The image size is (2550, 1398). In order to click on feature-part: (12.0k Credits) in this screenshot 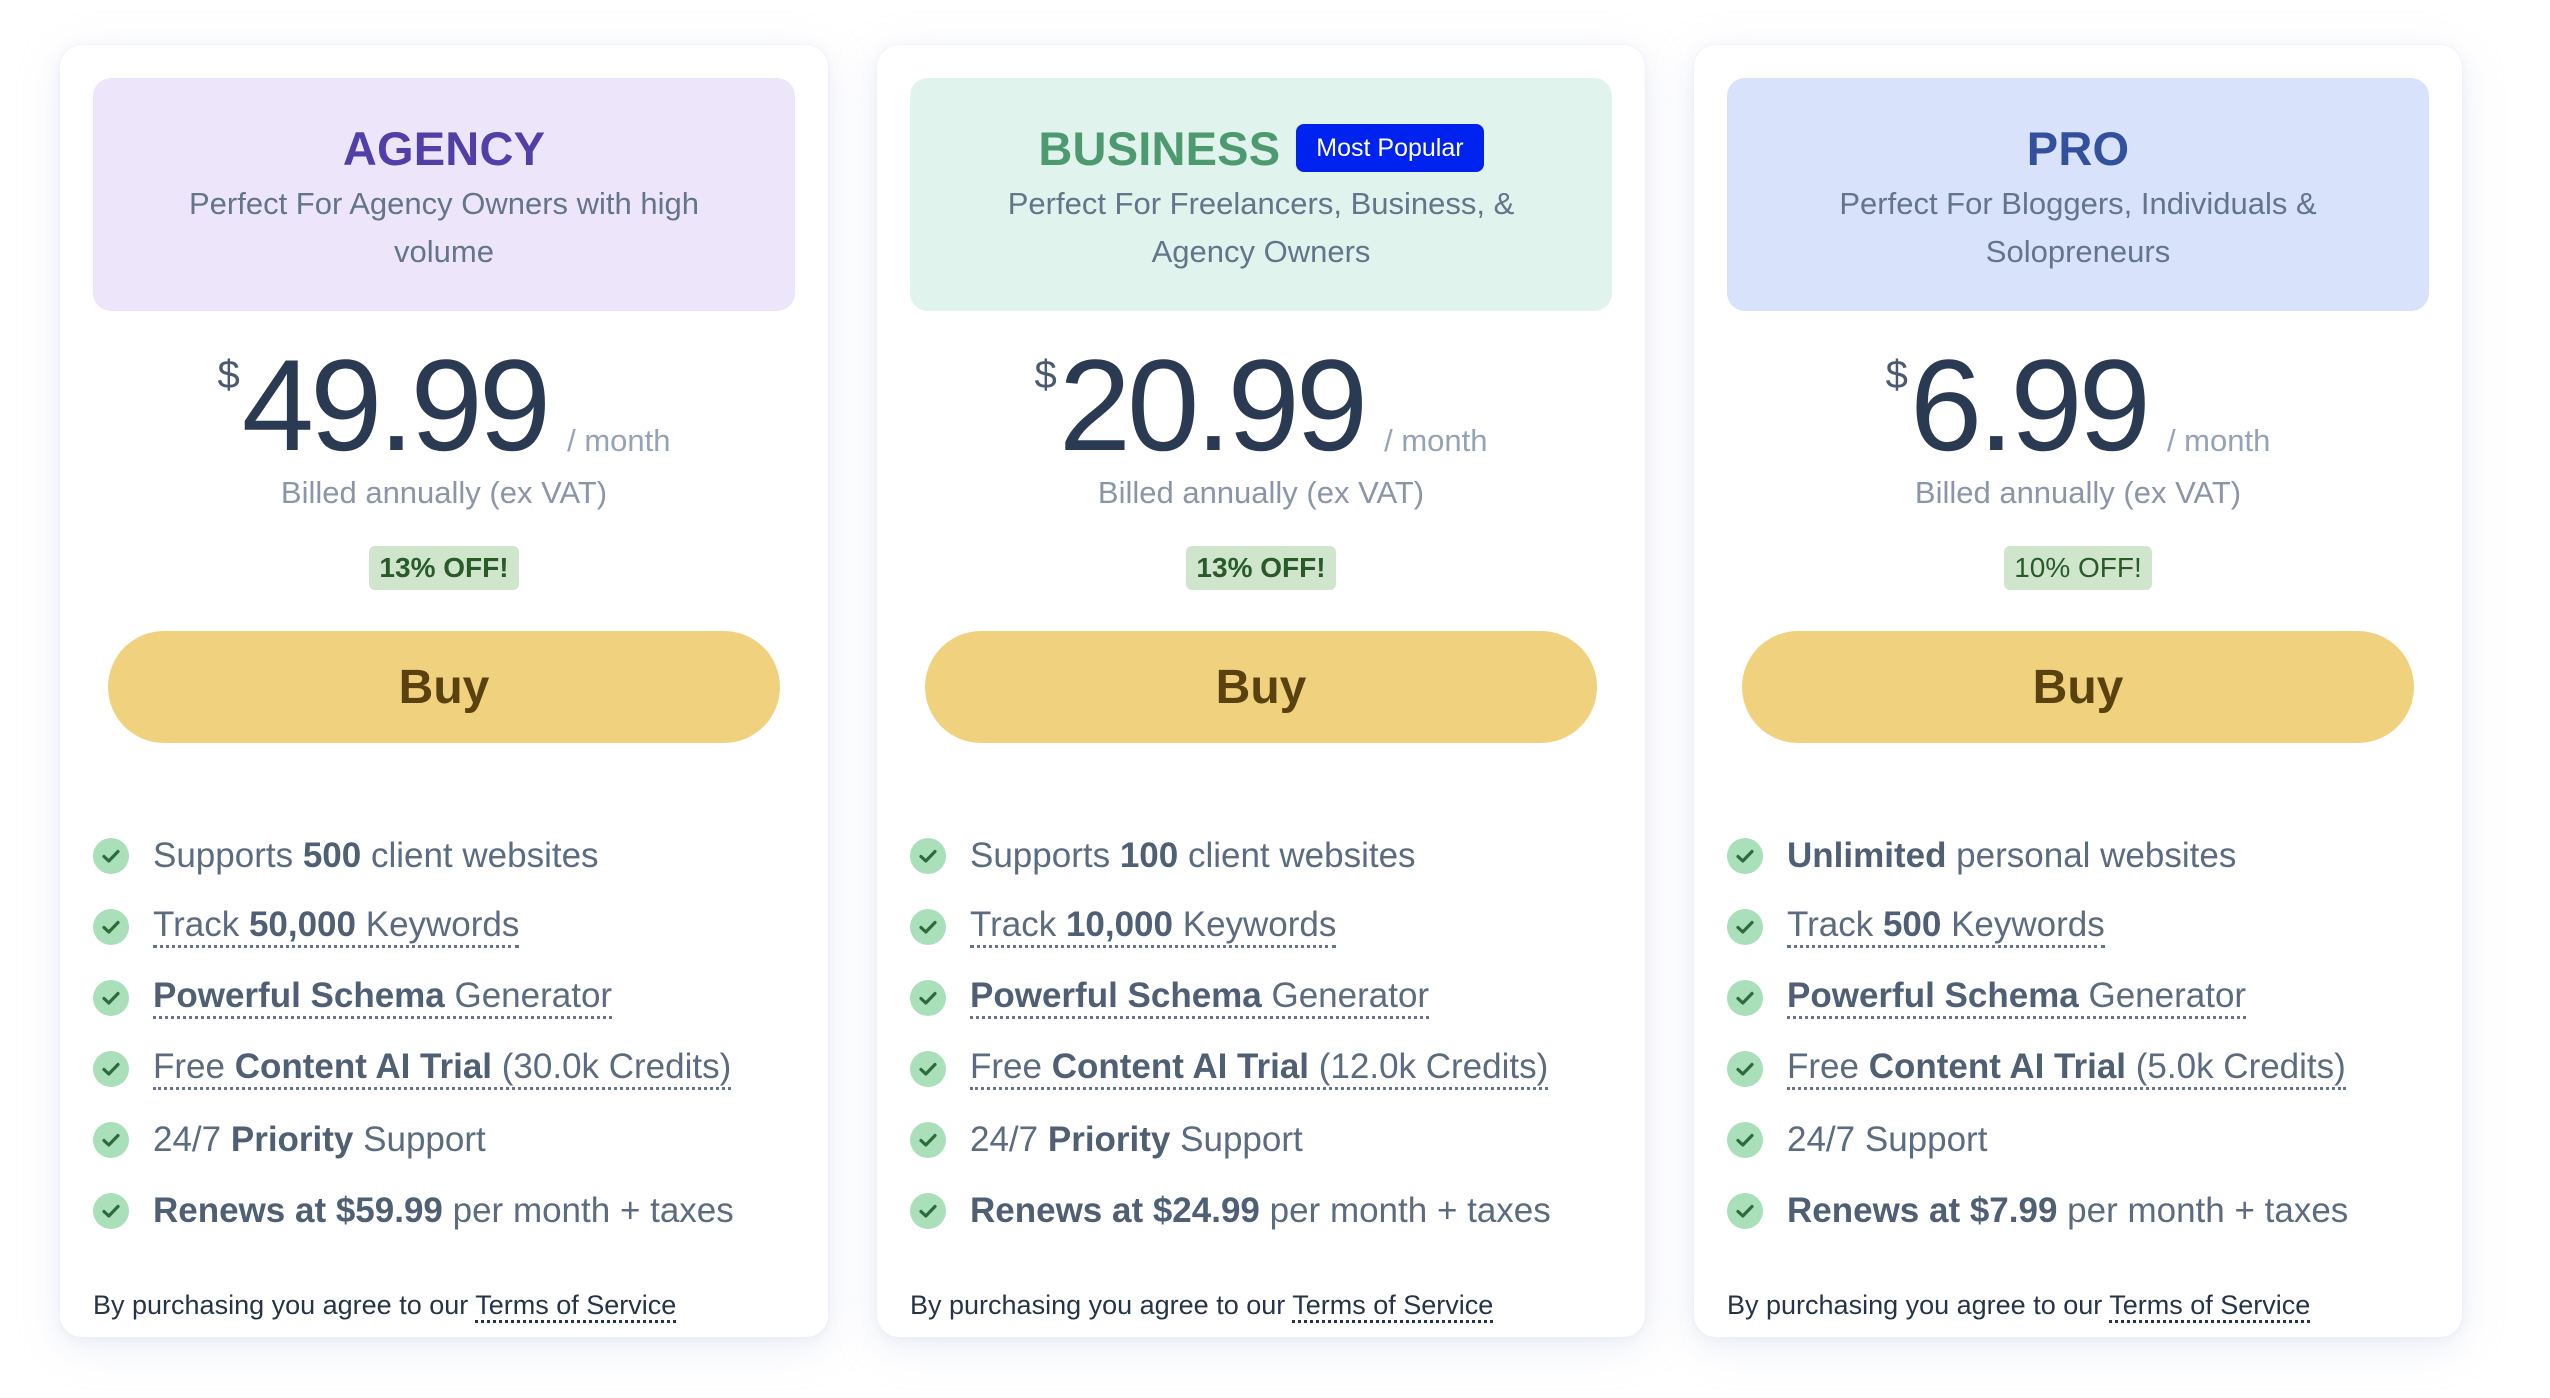, I will do `click(1429, 1066)`.